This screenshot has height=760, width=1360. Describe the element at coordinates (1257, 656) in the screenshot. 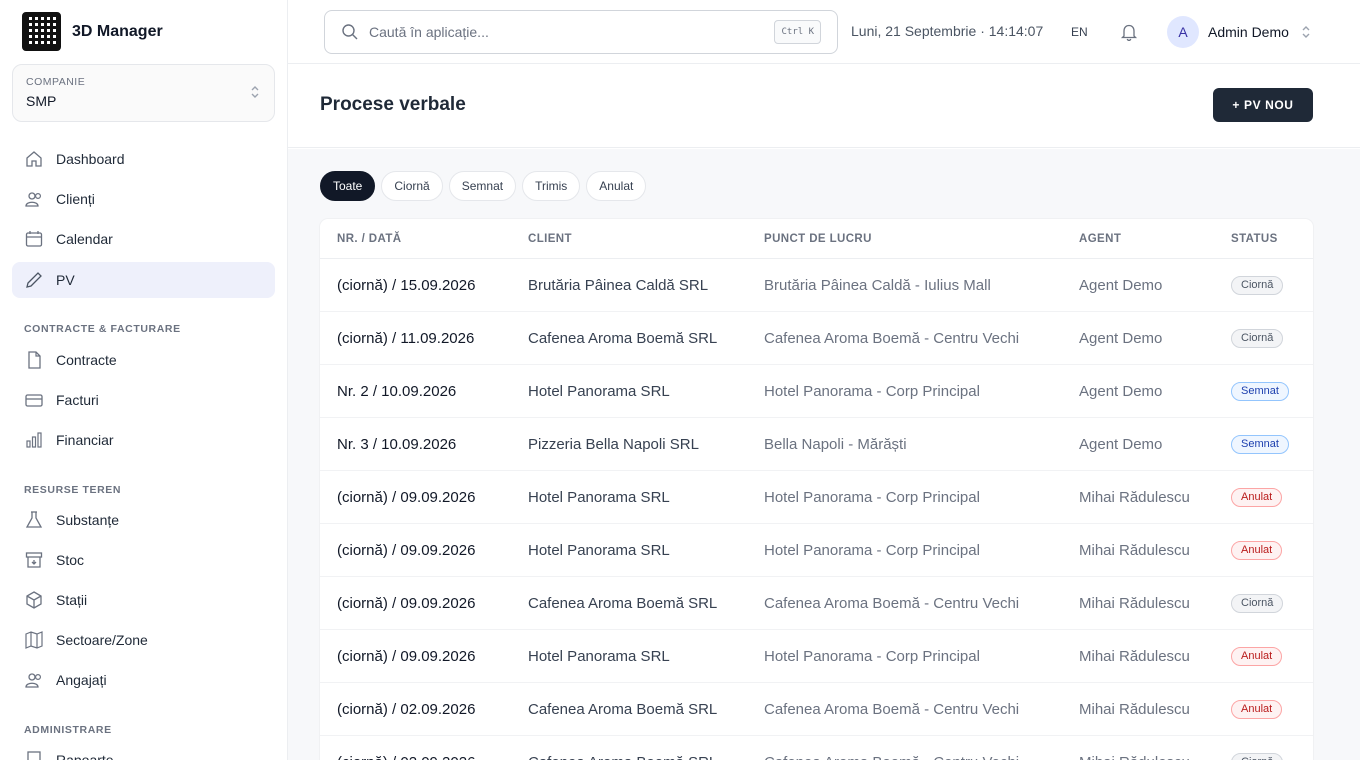

I see `status-badge: Anulat` at that location.